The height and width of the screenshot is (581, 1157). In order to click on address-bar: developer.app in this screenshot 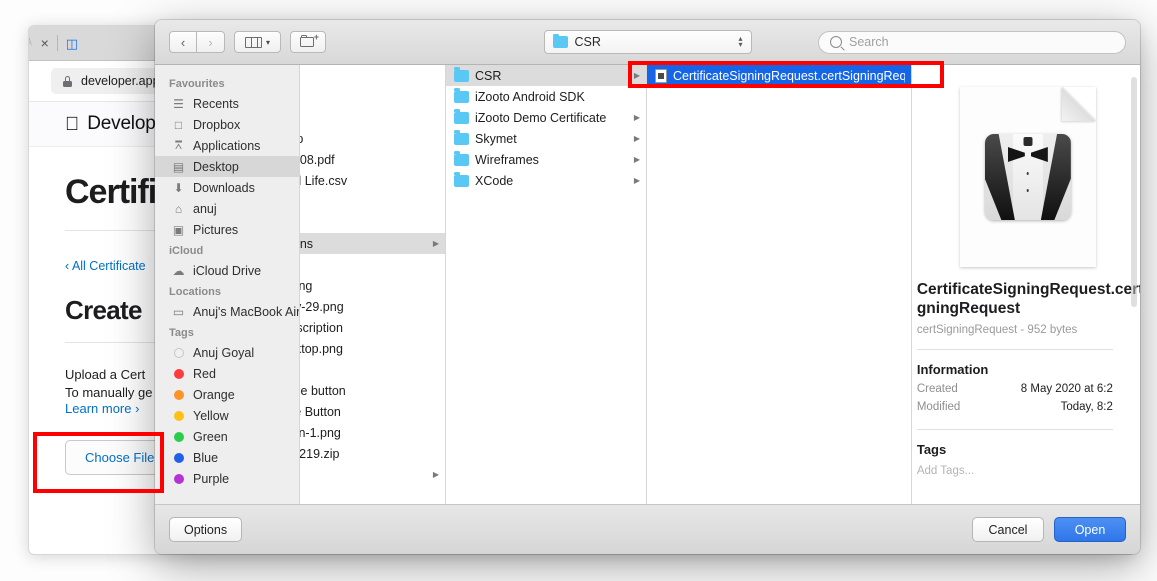, I will do `click(111, 81)`.